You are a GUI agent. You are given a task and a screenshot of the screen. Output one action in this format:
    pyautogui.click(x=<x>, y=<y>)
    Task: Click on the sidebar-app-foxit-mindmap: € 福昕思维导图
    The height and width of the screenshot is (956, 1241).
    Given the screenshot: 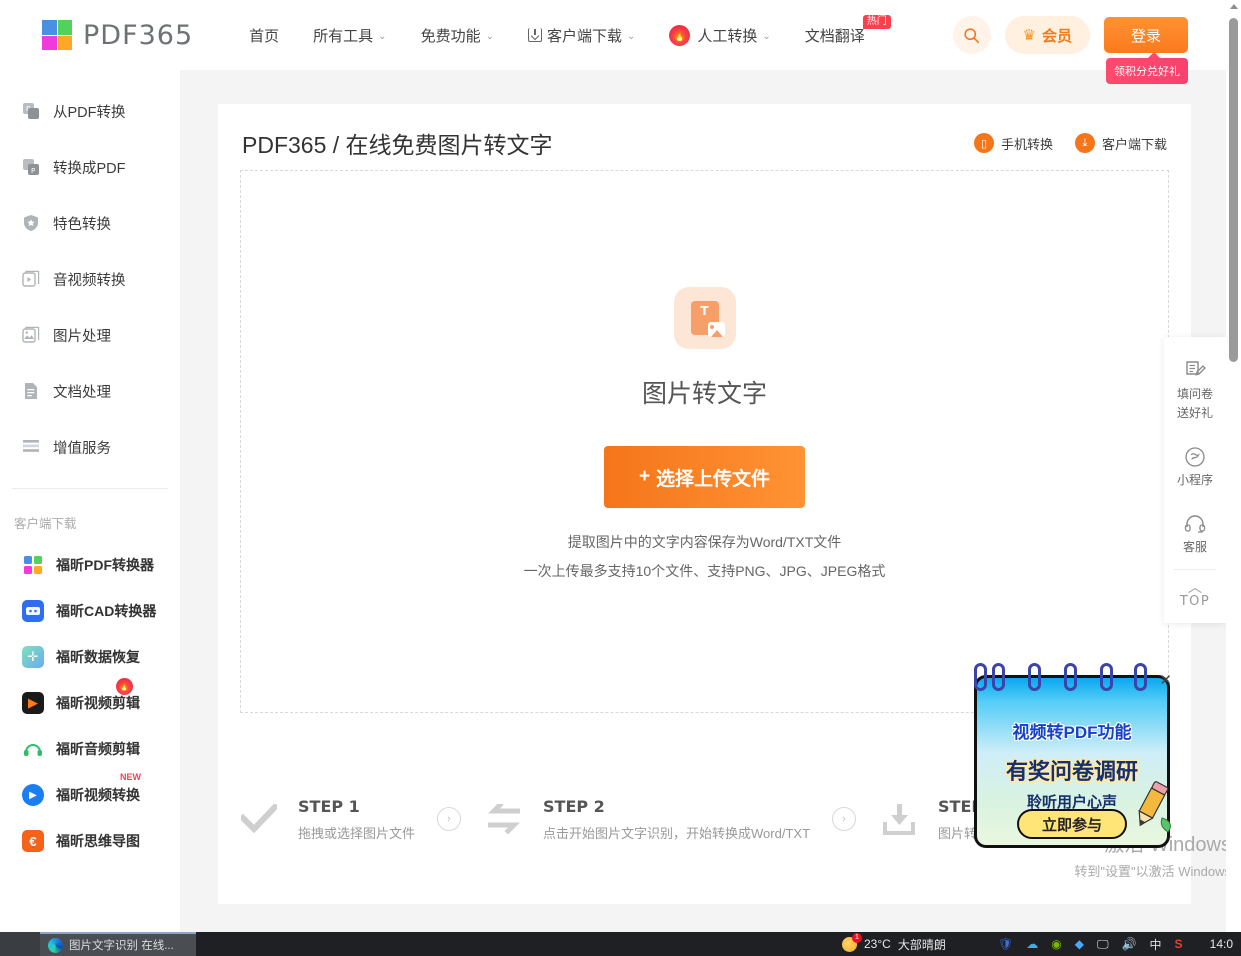 What is the action you would take?
    pyautogui.click(x=90, y=841)
    